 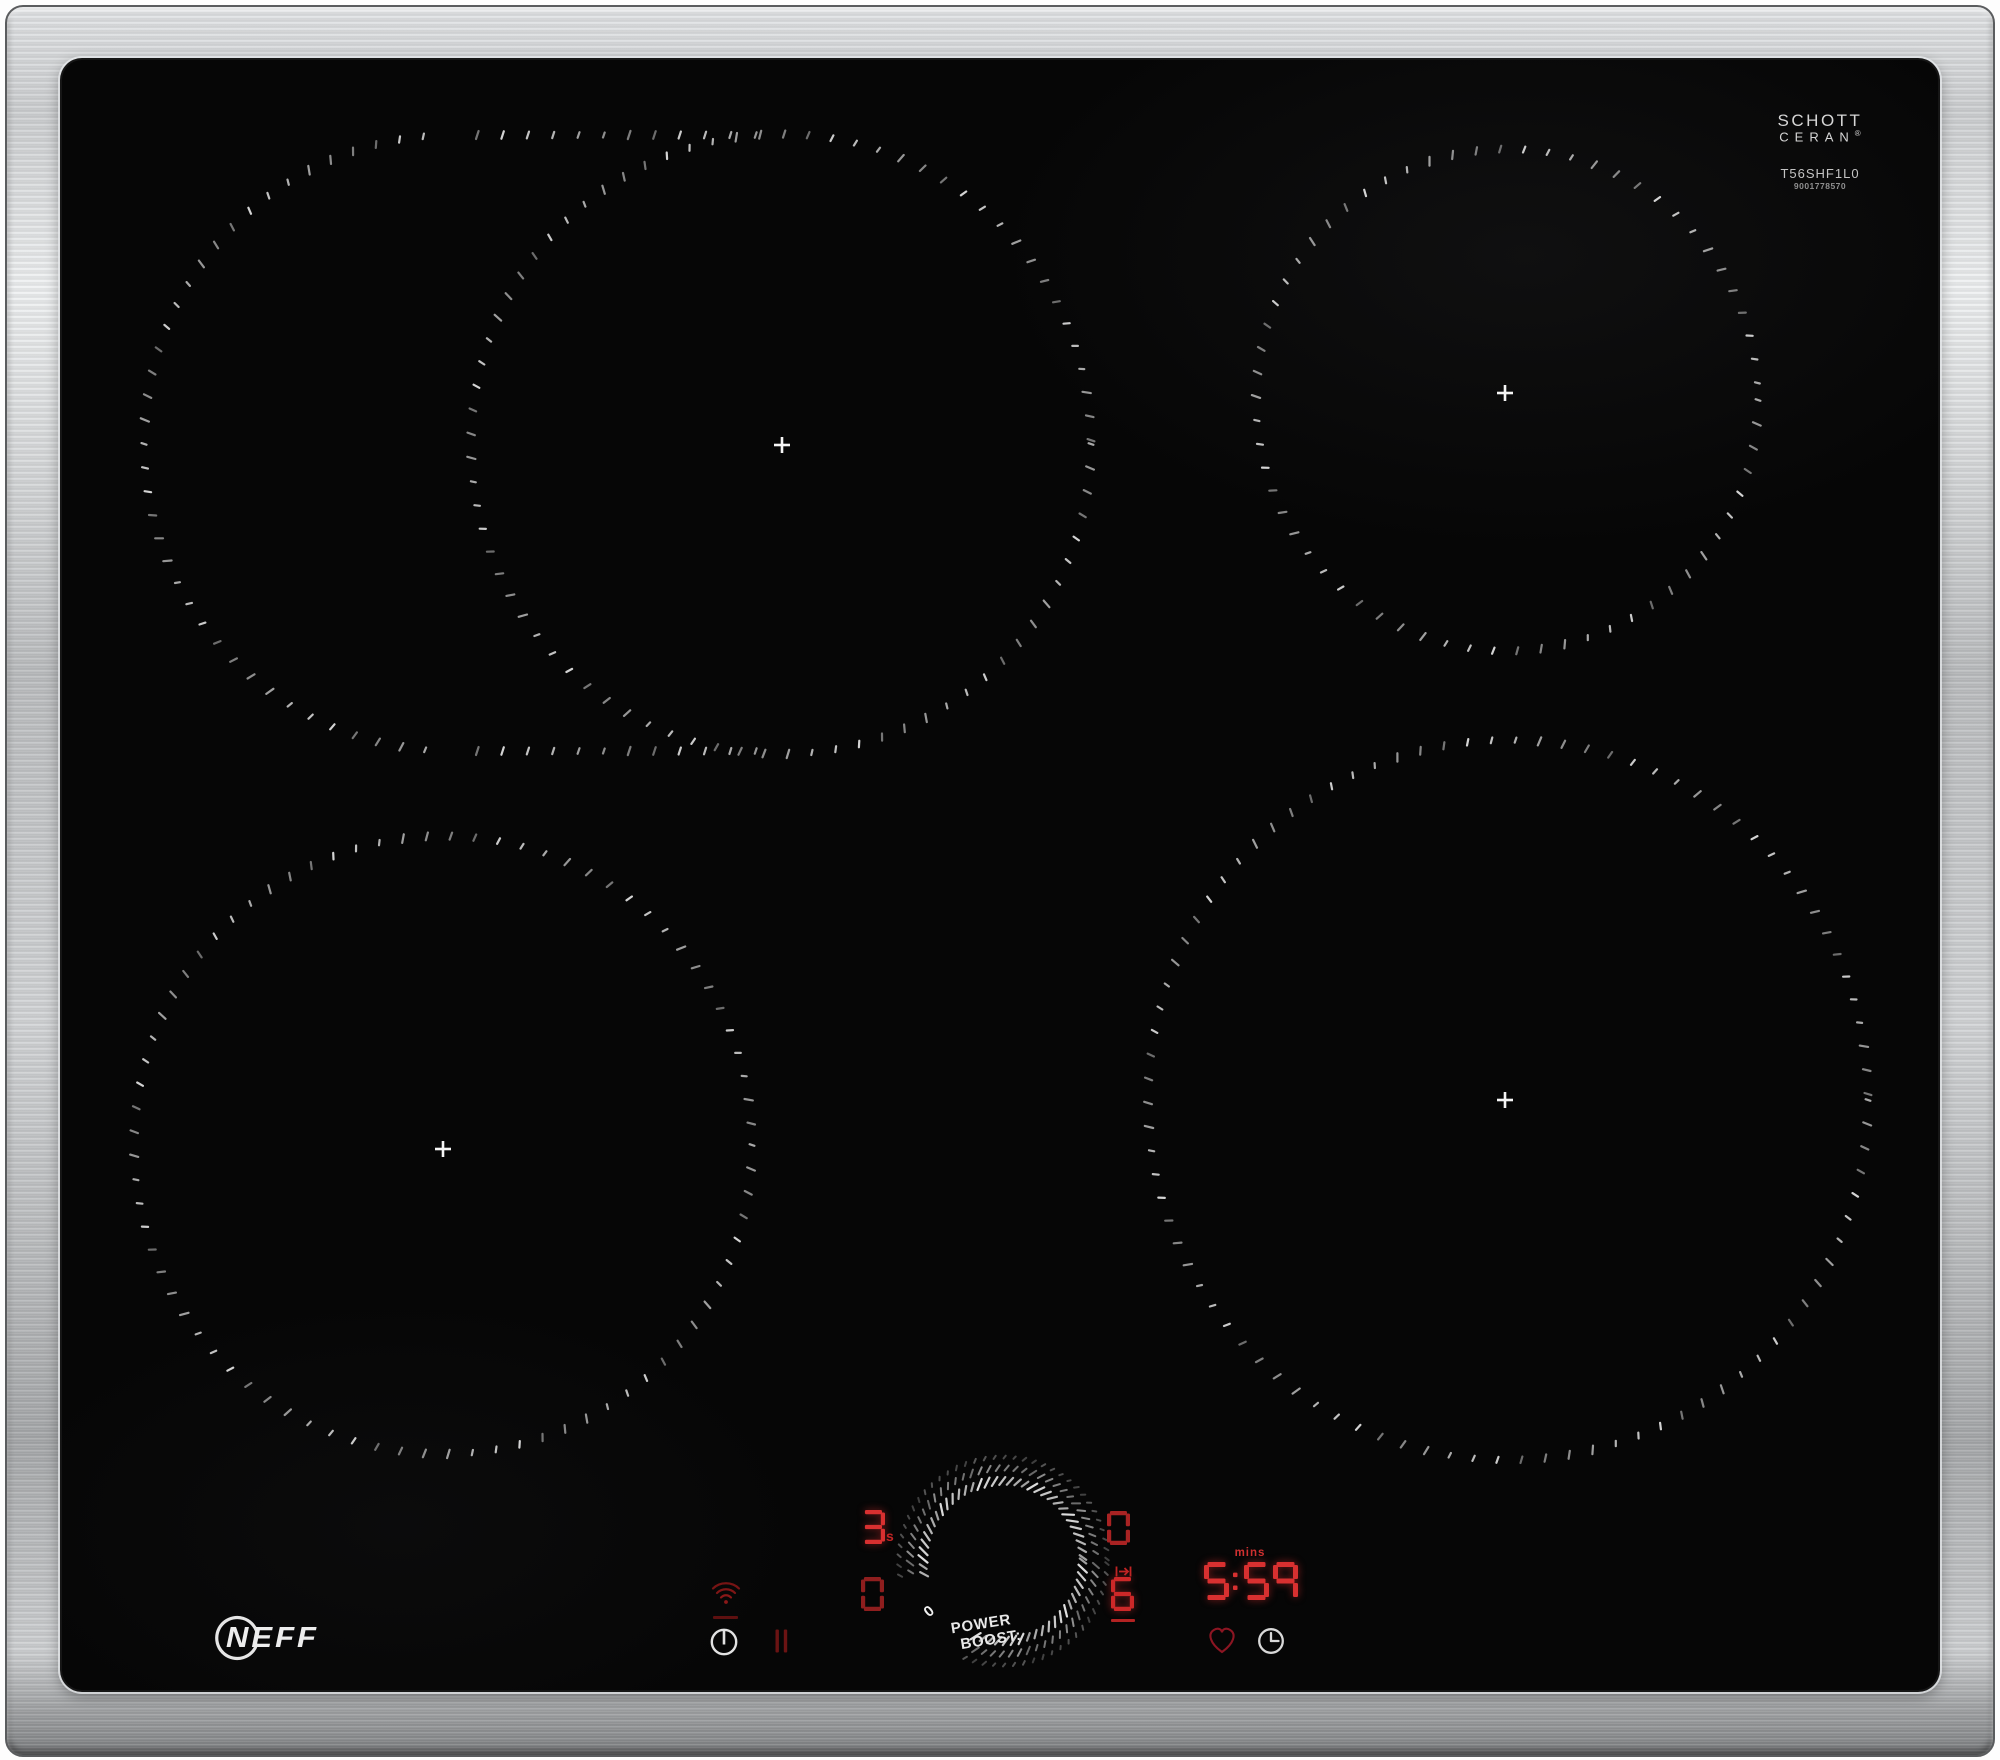 What do you see at coordinates (725, 1617) in the screenshot?
I see `wifi-underline` at bounding box center [725, 1617].